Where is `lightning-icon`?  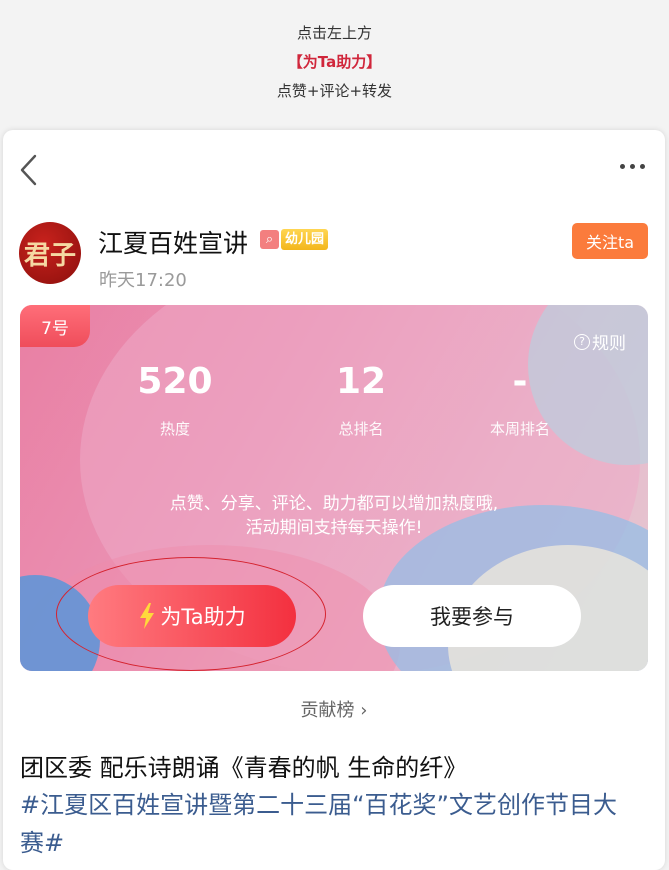 lightning-icon is located at coordinates (147, 616).